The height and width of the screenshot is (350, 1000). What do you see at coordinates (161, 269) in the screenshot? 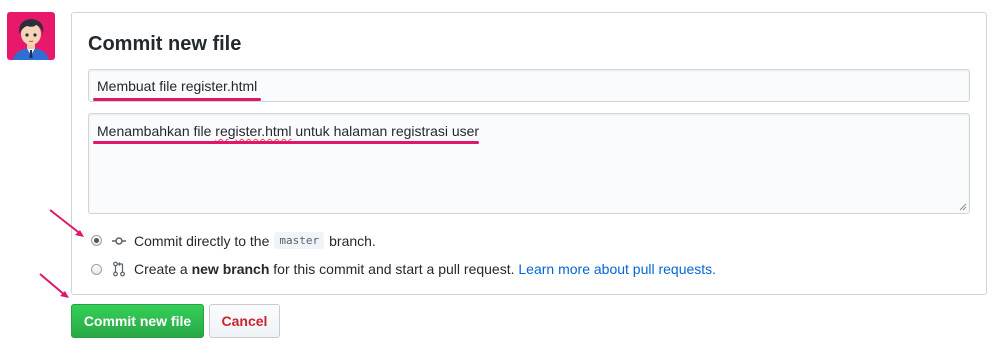
I see `new-branch-text: Create a` at bounding box center [161, 269].